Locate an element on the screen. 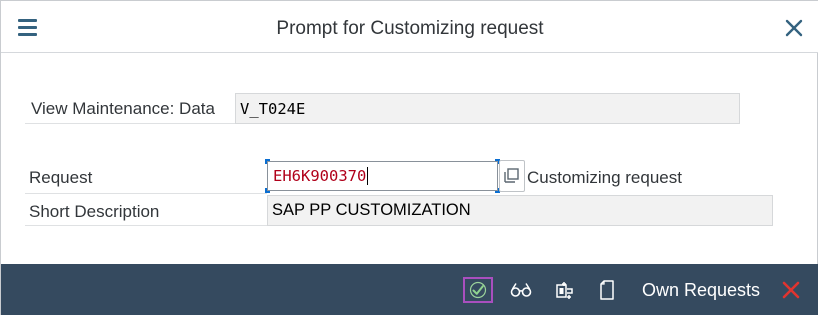 The height and width of the screenshot is (315, 818). cancel-x-icon is located at coordinates (791, 290).